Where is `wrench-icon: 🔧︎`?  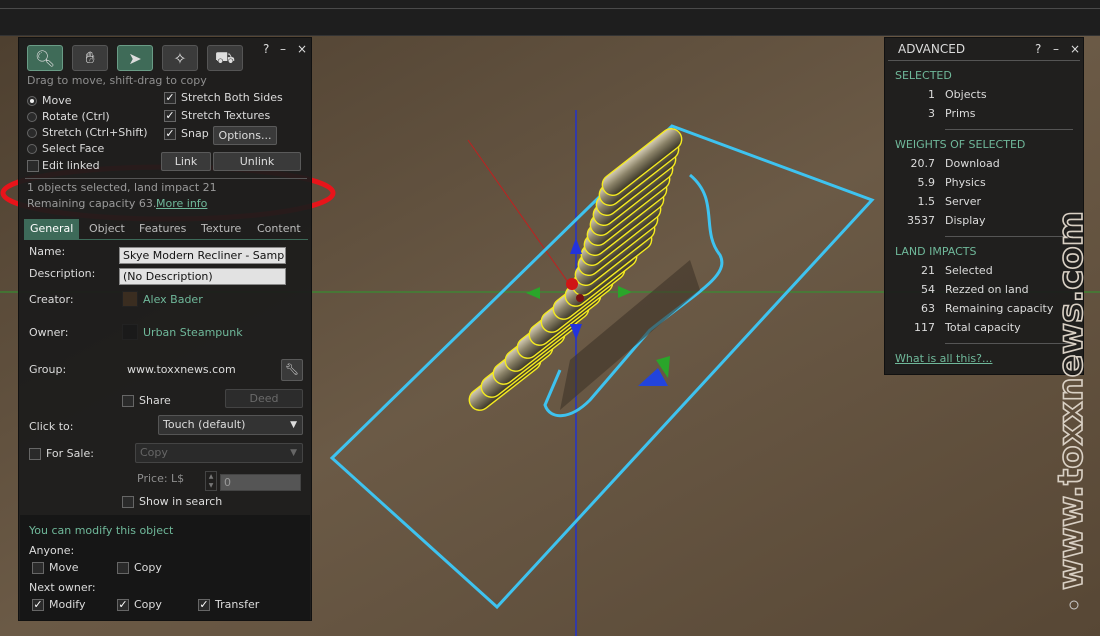
wrench-icon: 🔧︎ is located at coordinates (292, 369).